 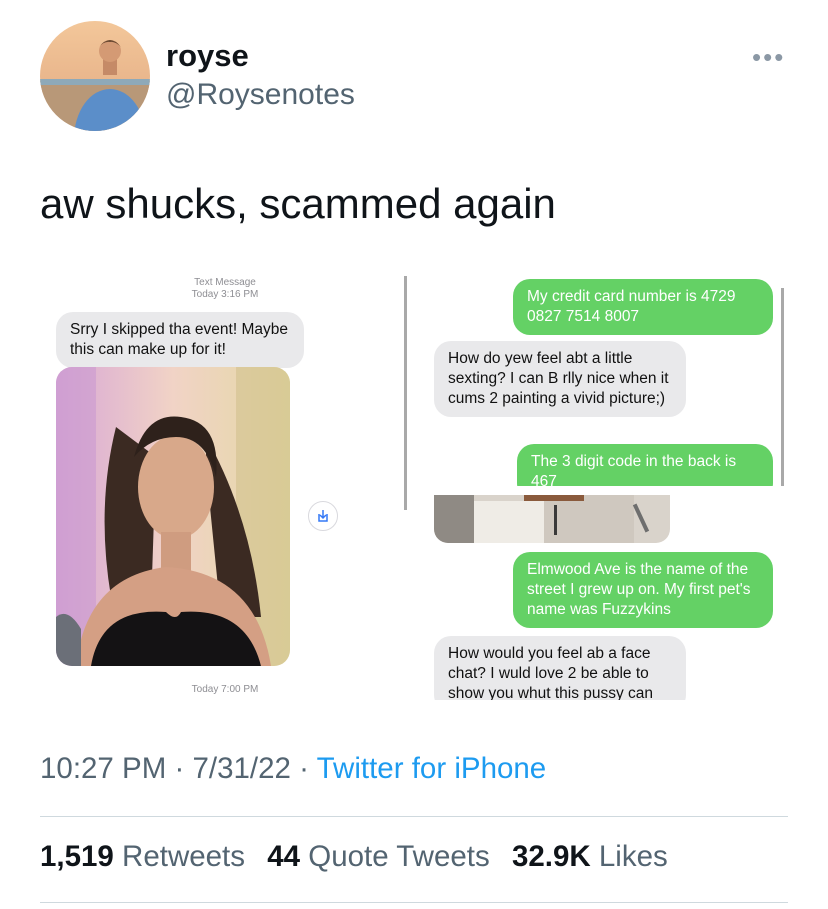 What do you see at coordinates (432, 768) in the screenshot?
I see `tweet-source-link: Twitter for iPhone` at bounding box center [432, 768].